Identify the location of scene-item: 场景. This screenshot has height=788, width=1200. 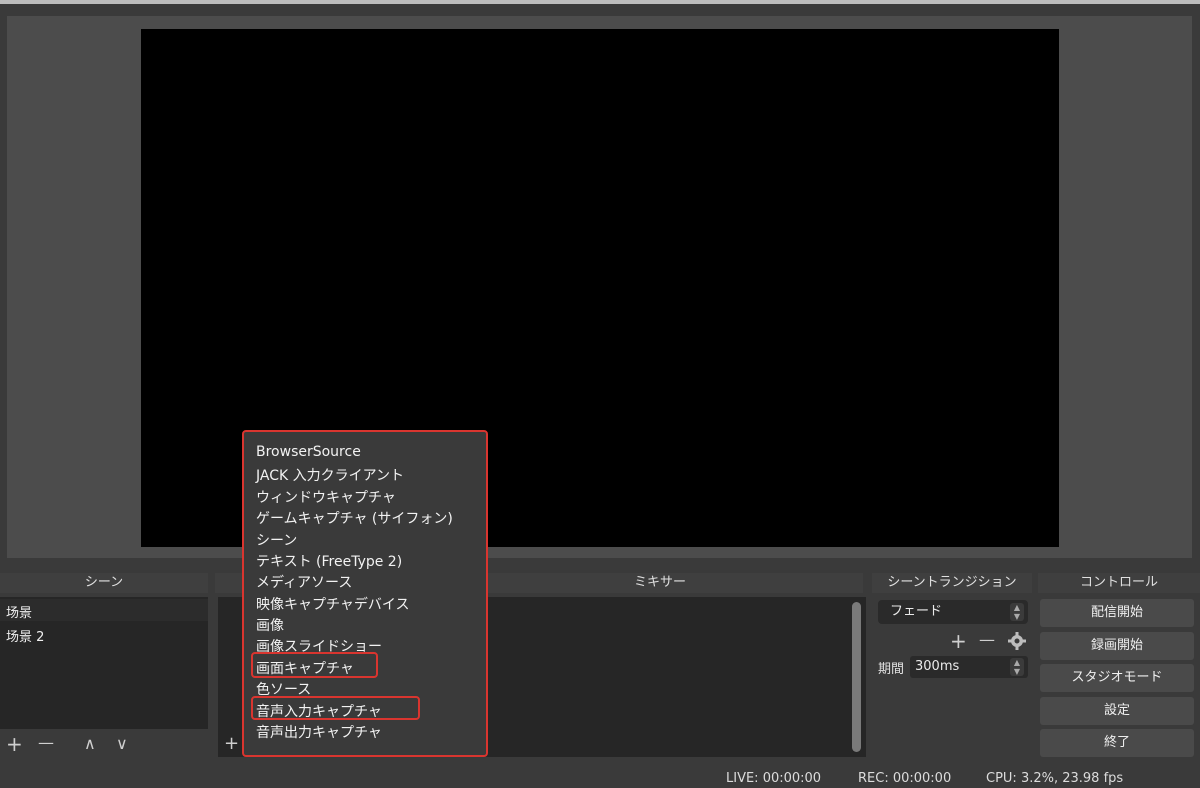
(19, 611).